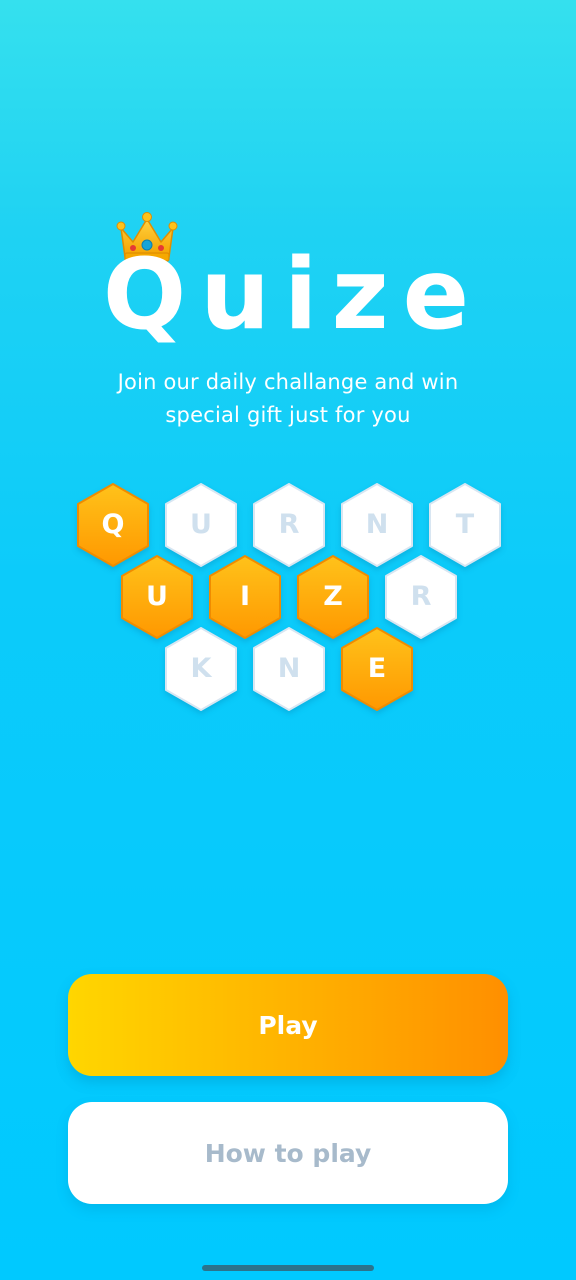 The width and height of the screenshot is (576, 1280). I want to click on hex-letter: N, so click(289, 668).